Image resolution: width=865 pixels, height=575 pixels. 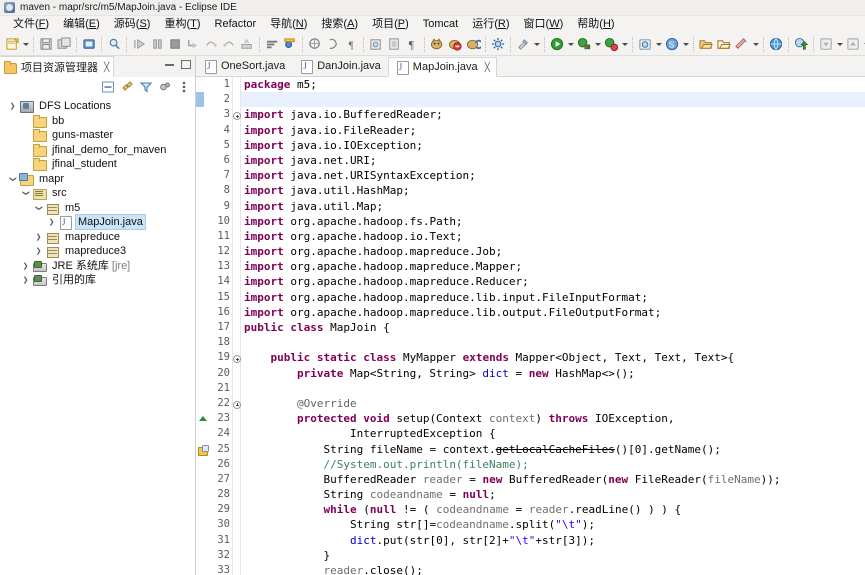 What do you see at coordinates (114, 44) in the screenshot?
I see `search-icon` at bounding box center [114, 44].